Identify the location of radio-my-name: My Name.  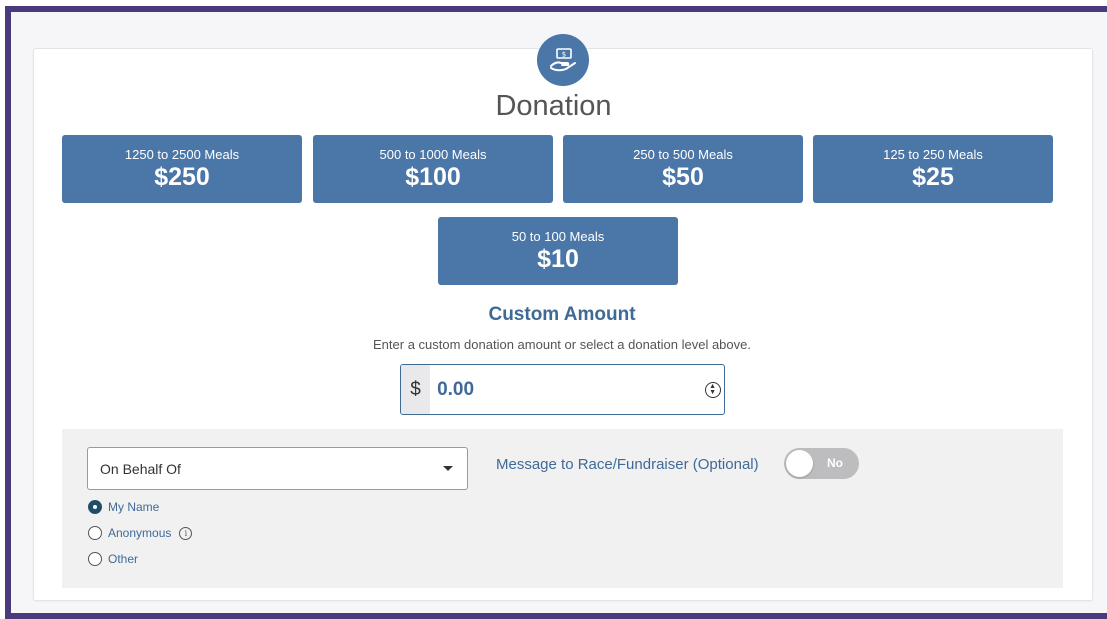
(123, 507).